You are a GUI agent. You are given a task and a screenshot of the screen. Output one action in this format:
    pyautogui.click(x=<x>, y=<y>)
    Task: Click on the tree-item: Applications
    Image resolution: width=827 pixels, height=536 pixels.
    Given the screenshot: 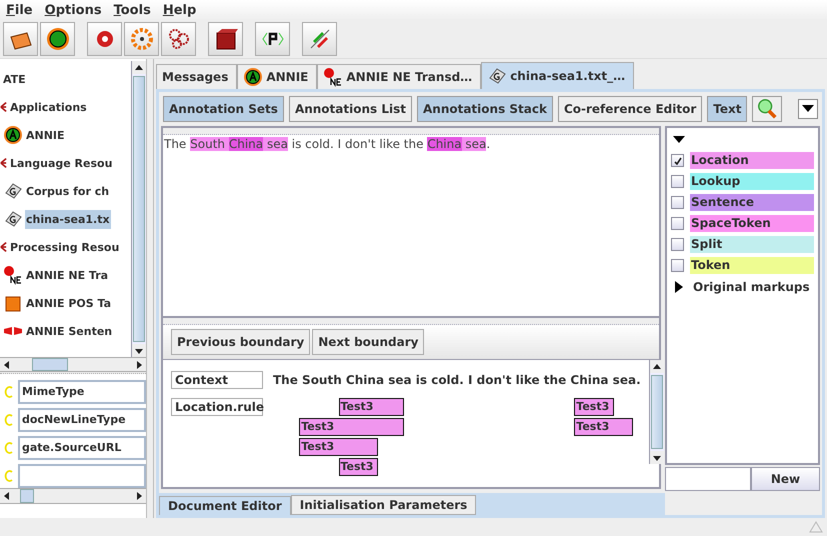 What is the action you would take?
    pyautogui.click(x=48, y=107)
    